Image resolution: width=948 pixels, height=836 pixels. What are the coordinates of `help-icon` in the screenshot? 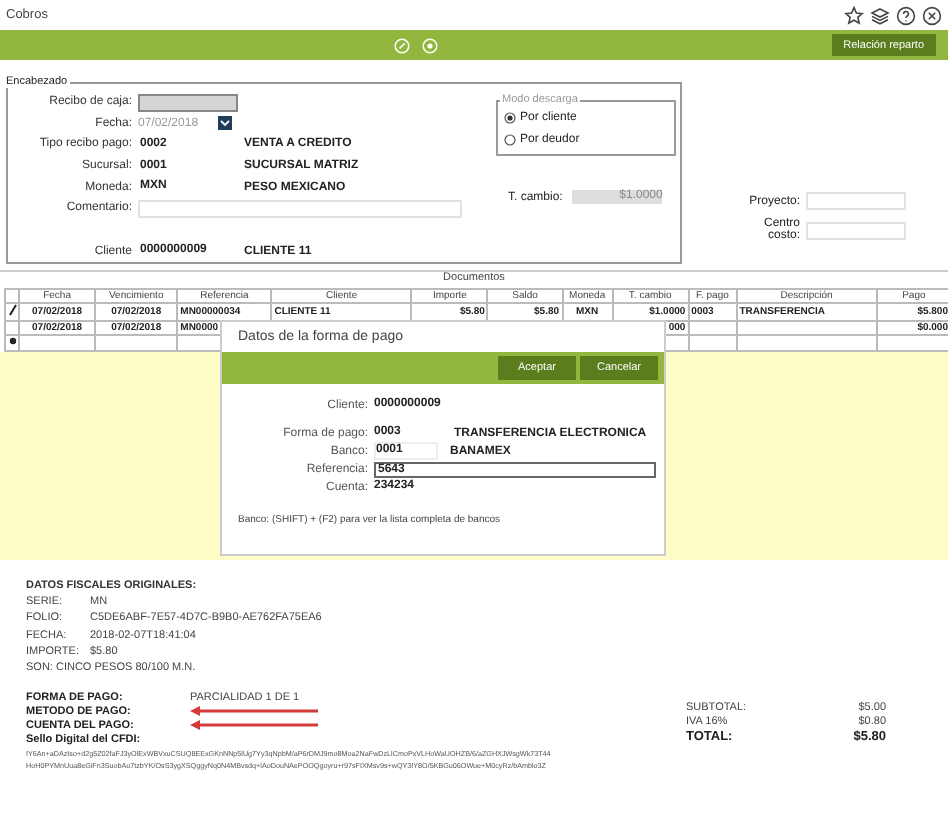 It's located at (906, 15).